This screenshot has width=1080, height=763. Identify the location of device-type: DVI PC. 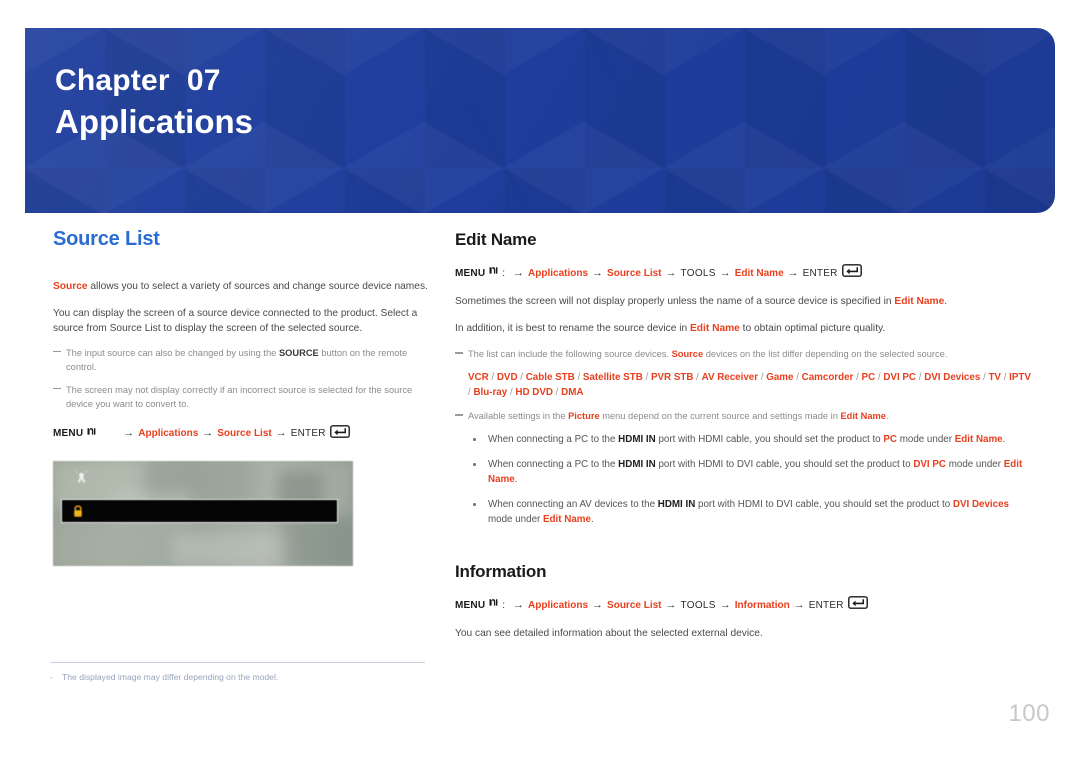
(900, 377).